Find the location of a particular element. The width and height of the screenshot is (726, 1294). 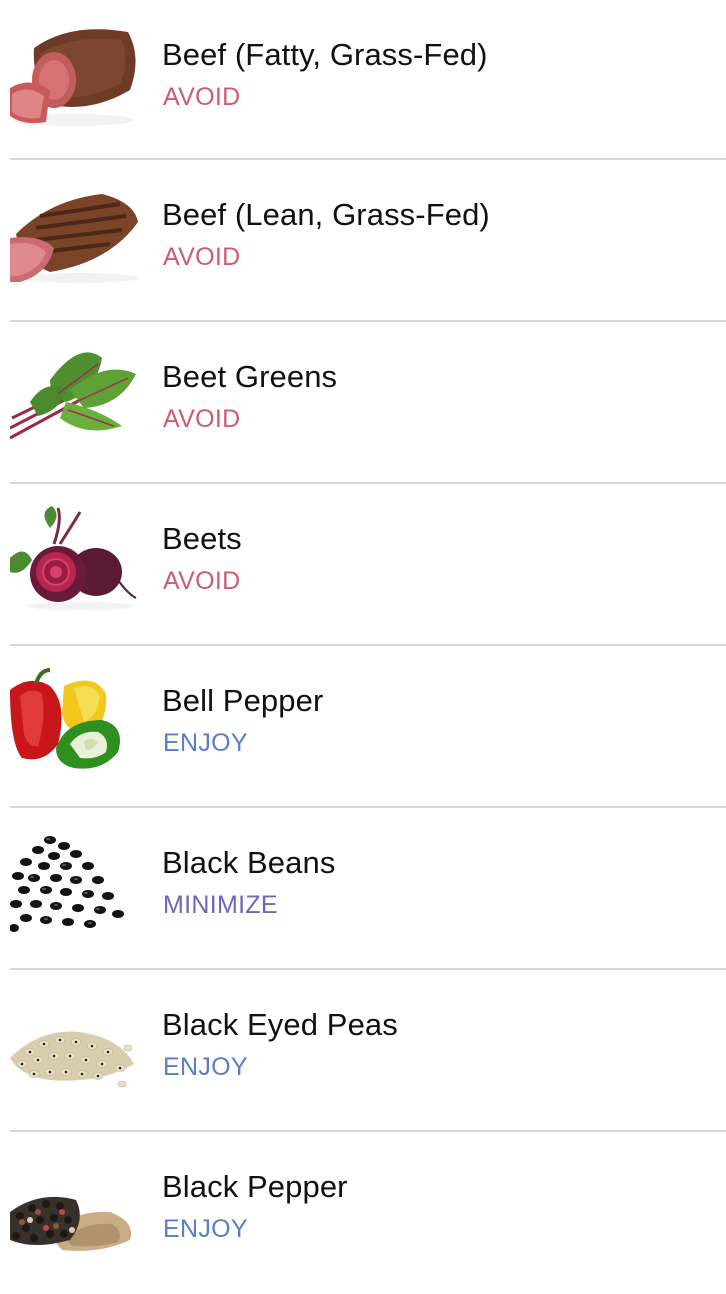

food-name: Beef (Lean, Grass-Fed) is located at coordinates (326, 214).